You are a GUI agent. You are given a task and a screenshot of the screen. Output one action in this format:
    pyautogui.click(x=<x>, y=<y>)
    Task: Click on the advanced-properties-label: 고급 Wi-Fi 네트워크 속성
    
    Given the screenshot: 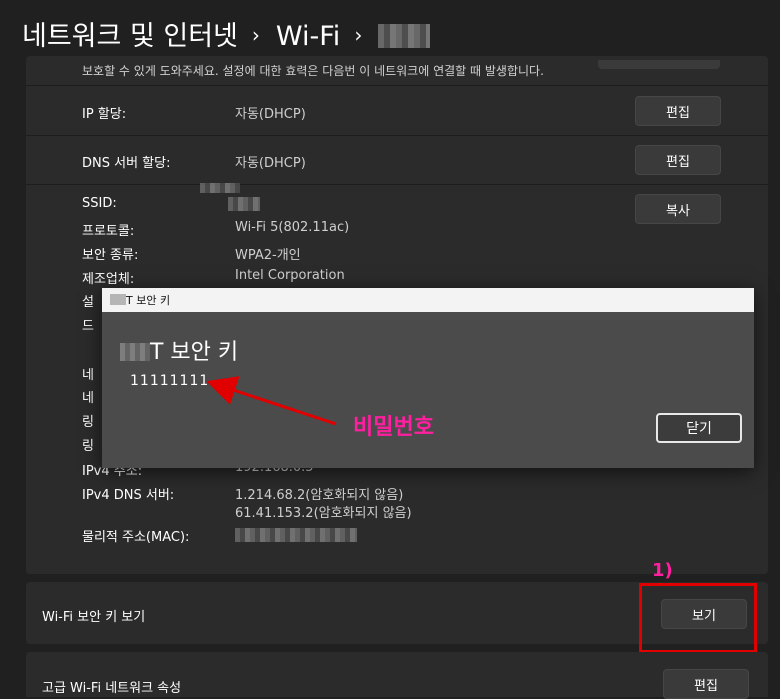 What is the action you would take?
    pyautogui.click(x=112, y=688)
    